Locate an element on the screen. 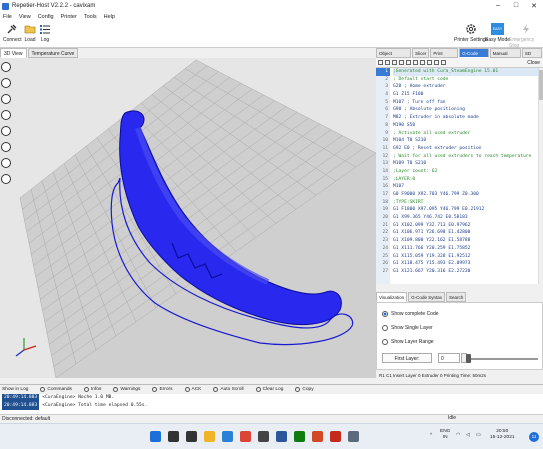 The height and width of the screenshot is (449, 543). gcode-line: G1 F1800 X97.095 Y46.799 E0.21912 is located at coordinates (468, 210).